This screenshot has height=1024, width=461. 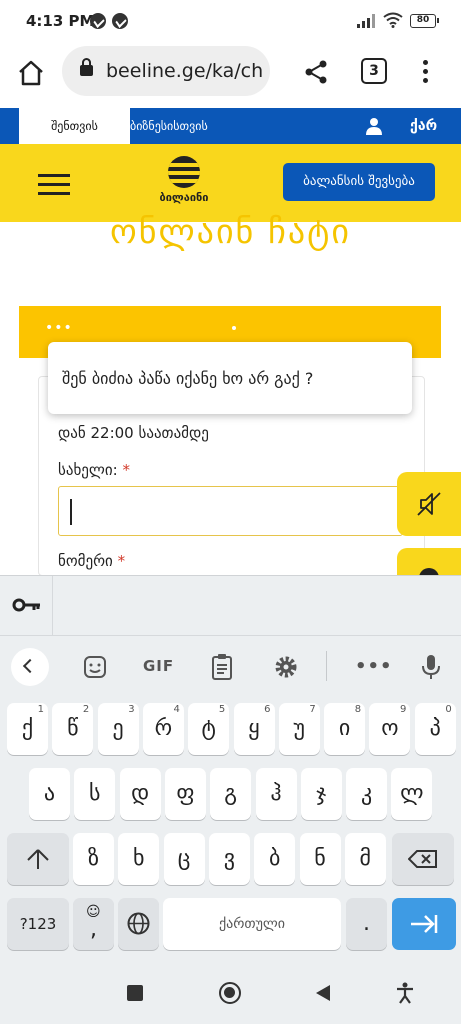 I want to click on phone-label-text: ნომერი, so click(x=85, y=561).